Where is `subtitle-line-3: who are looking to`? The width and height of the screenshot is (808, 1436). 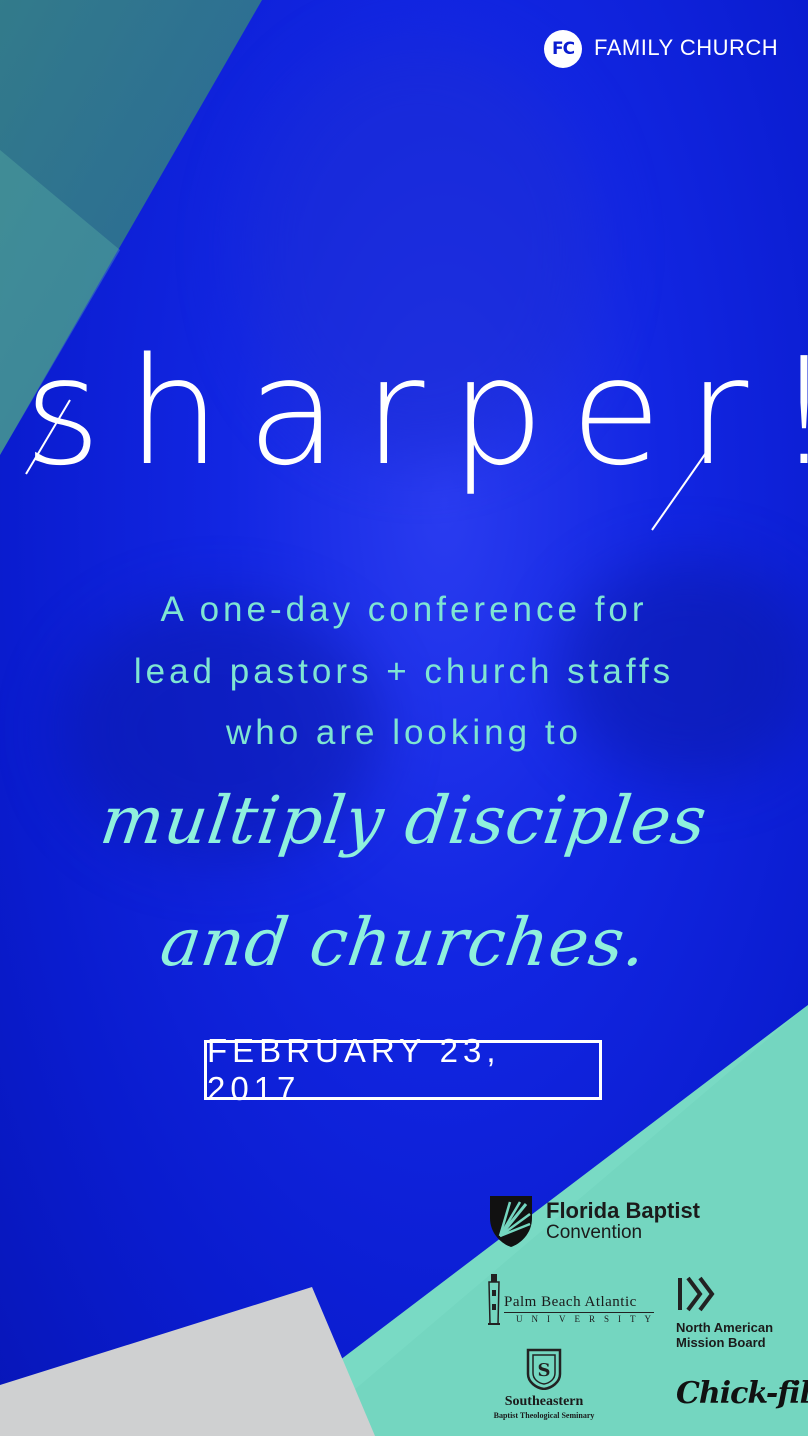 subtitle-line-3: who are looking to is located at coordinates (404, 732).